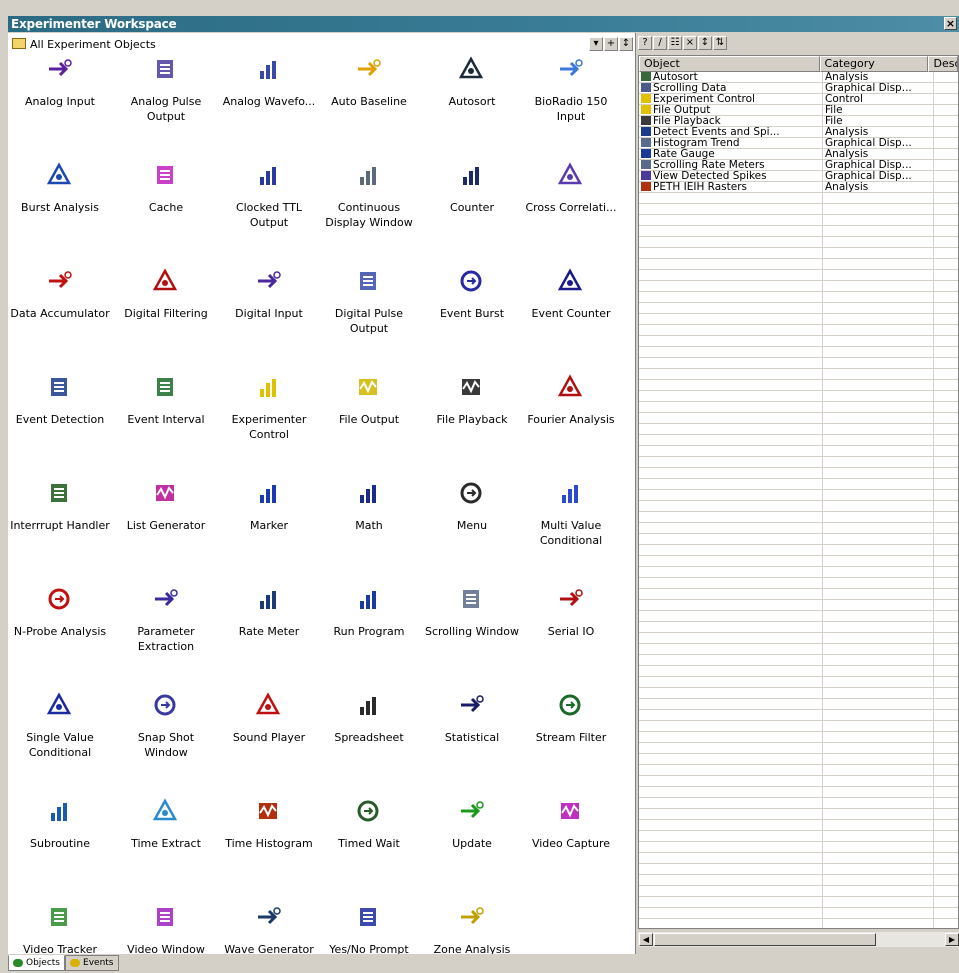  I want to click on scroll-right-icon: ▶, so click(952, 939).